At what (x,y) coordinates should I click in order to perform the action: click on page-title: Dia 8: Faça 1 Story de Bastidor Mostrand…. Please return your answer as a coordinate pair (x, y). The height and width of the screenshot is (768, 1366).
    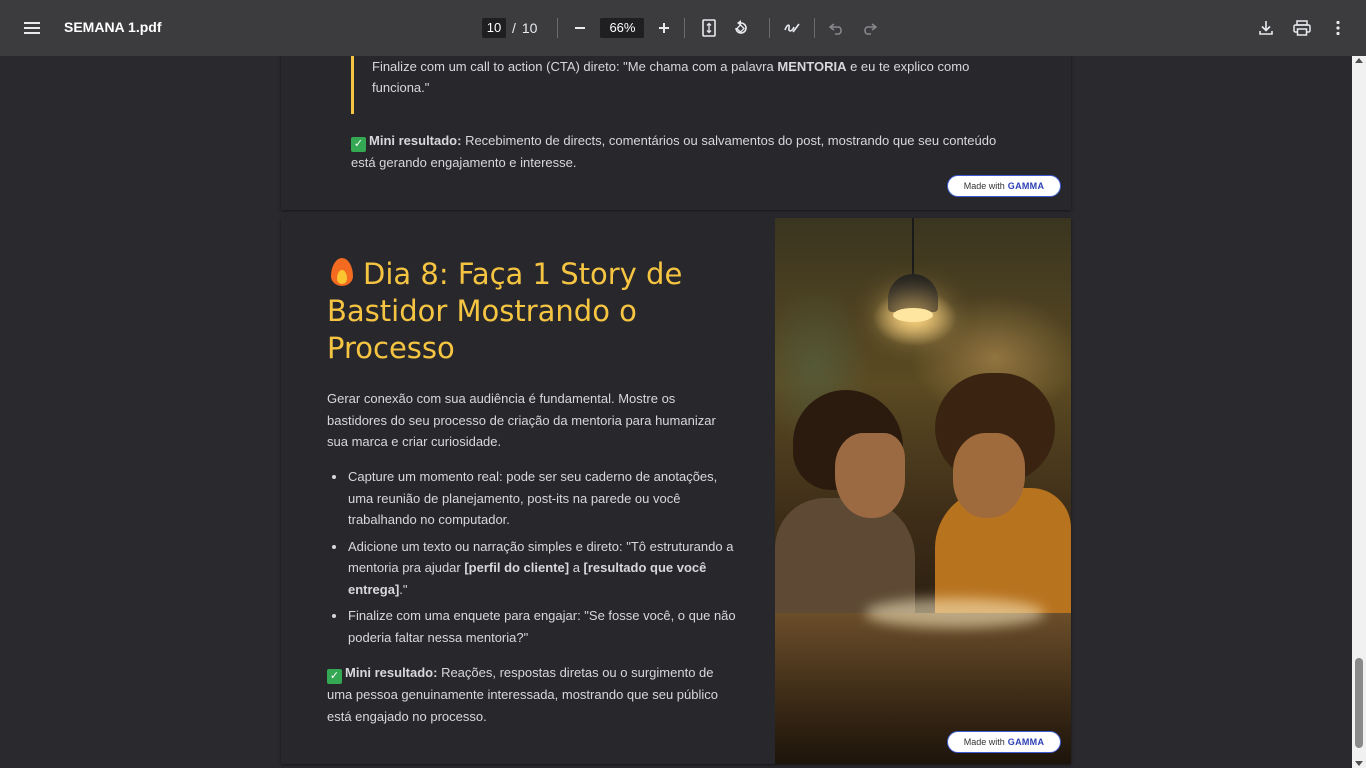
    Looking at the image, I should click on (537, 311).